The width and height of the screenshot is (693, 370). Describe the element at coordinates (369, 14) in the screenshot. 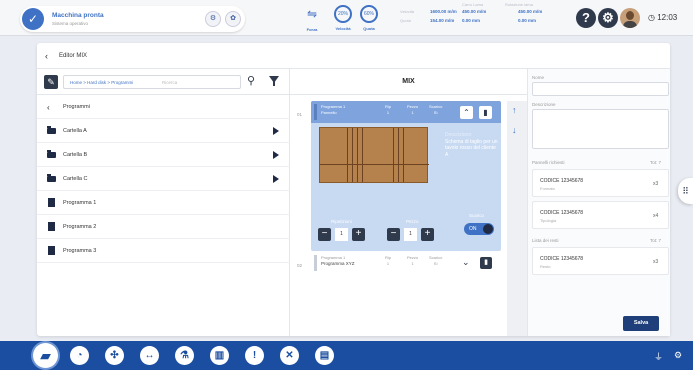

I see `gauge-icon: 60%` at that location.